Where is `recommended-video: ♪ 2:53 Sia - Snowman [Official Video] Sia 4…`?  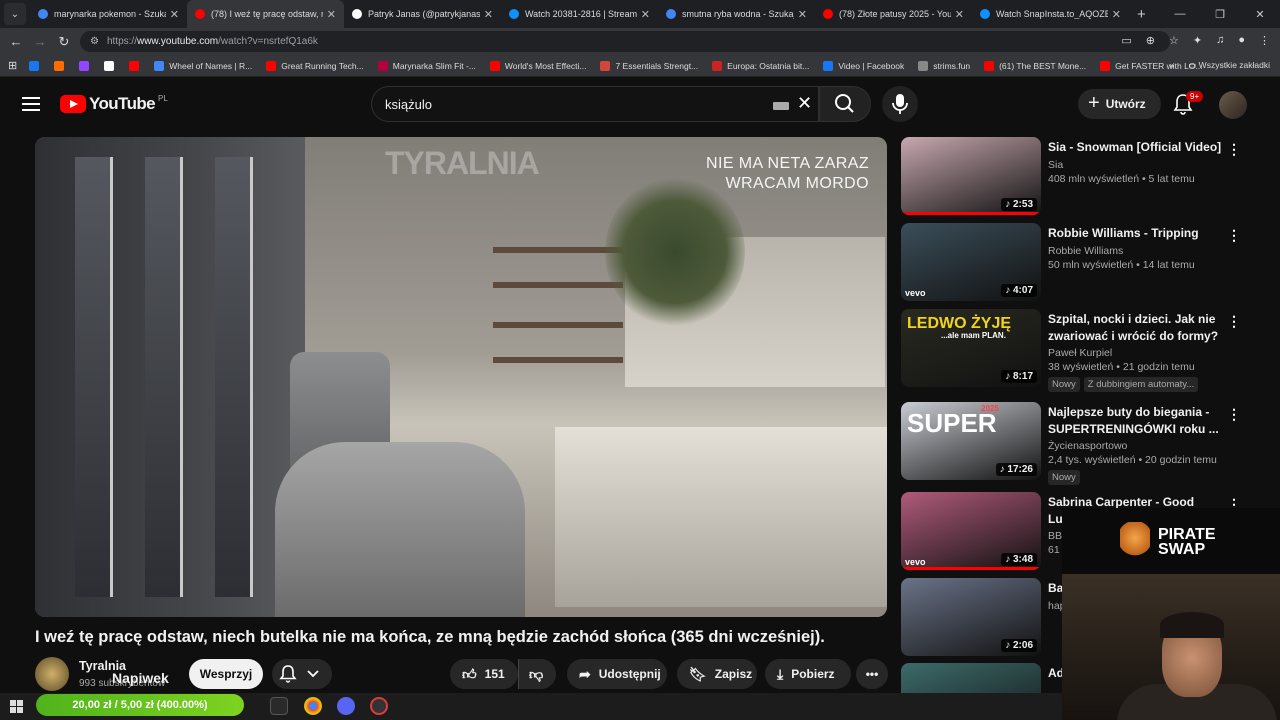 recommended-video: ♪ 2:53 Sia - Snowman [Official Video] Sia 4… is located at coordinates (1073, 176).